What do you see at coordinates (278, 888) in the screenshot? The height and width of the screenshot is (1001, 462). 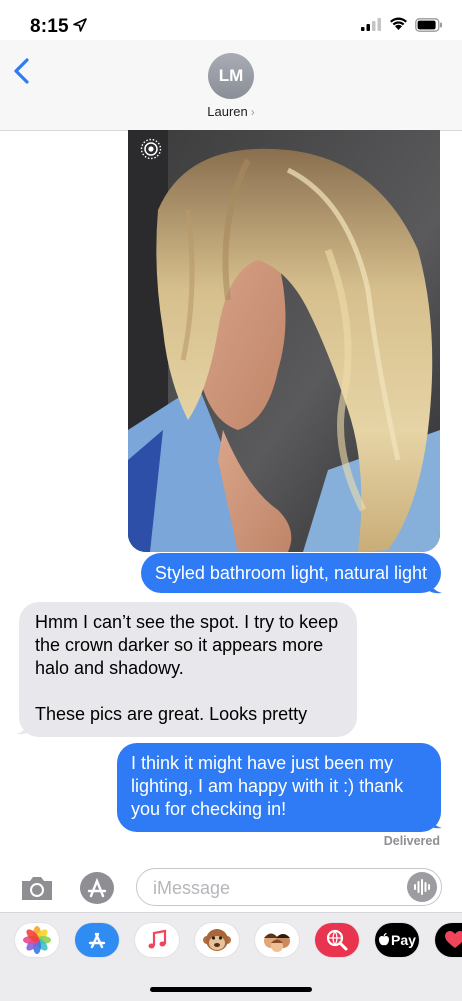 I see `imessage-input` at bounding box center [278, 888].